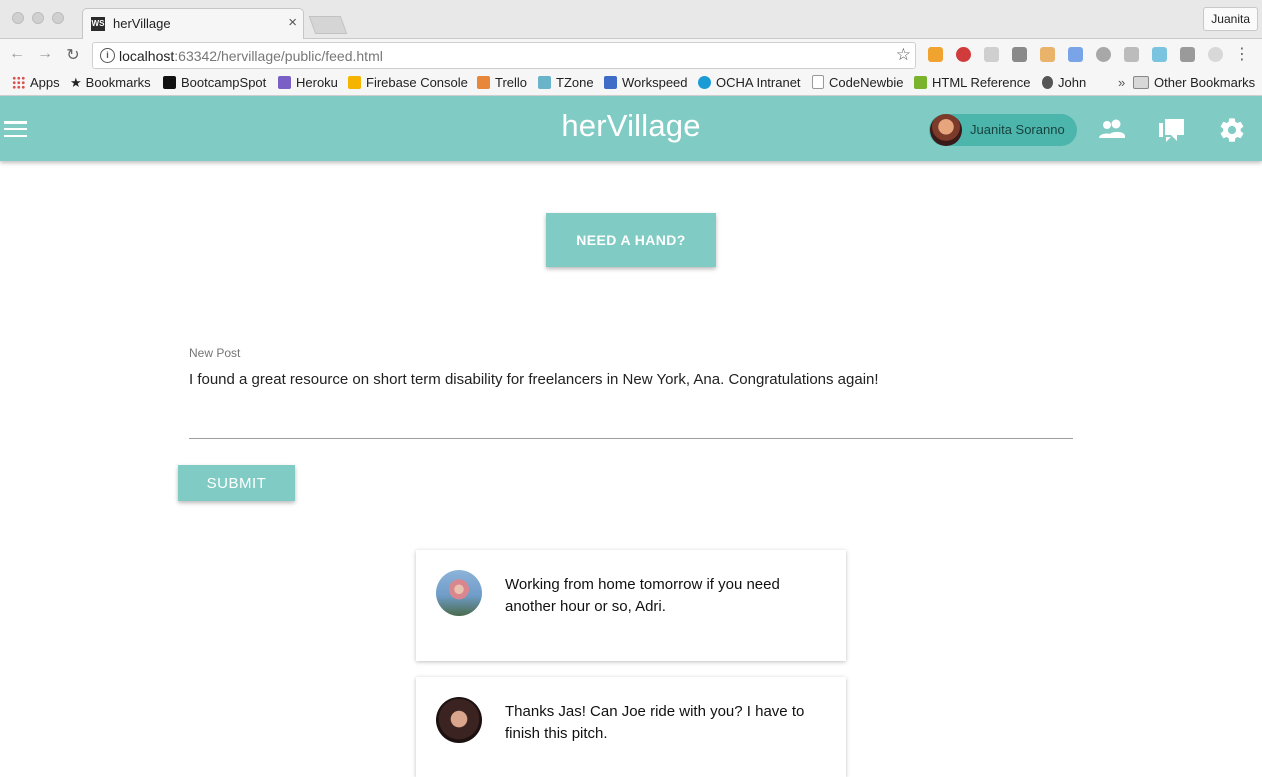 This screenshot has height=777, width=1262. Describe the element at coordinates (1121, 82) in the screenshot. I see `bookmarks-overflow-icon: »` at that location.